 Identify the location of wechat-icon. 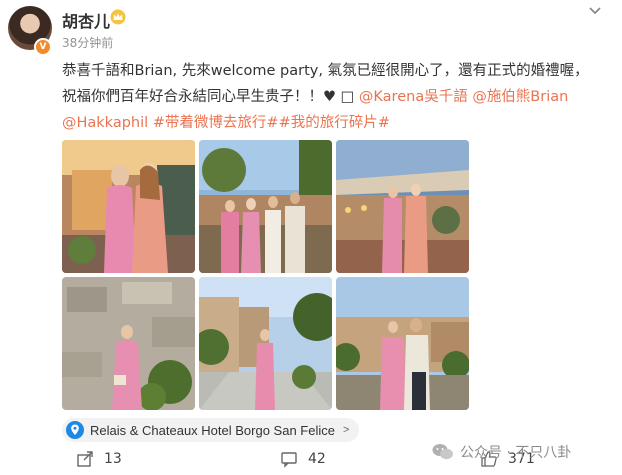
(442, 452).